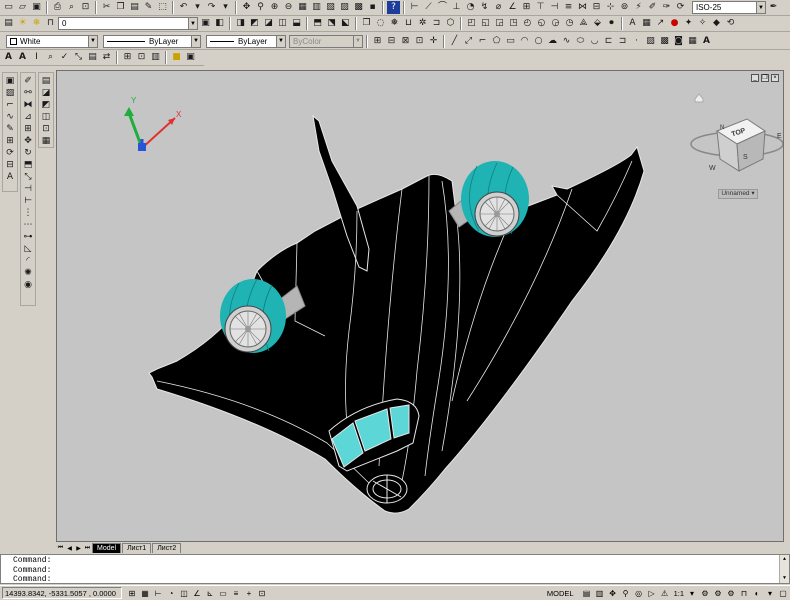 This screenshot has width=790, height=600. Describe the element at coordinates (28, 165) in the screenshot. I see `scale-icon: ⬒` at that location.